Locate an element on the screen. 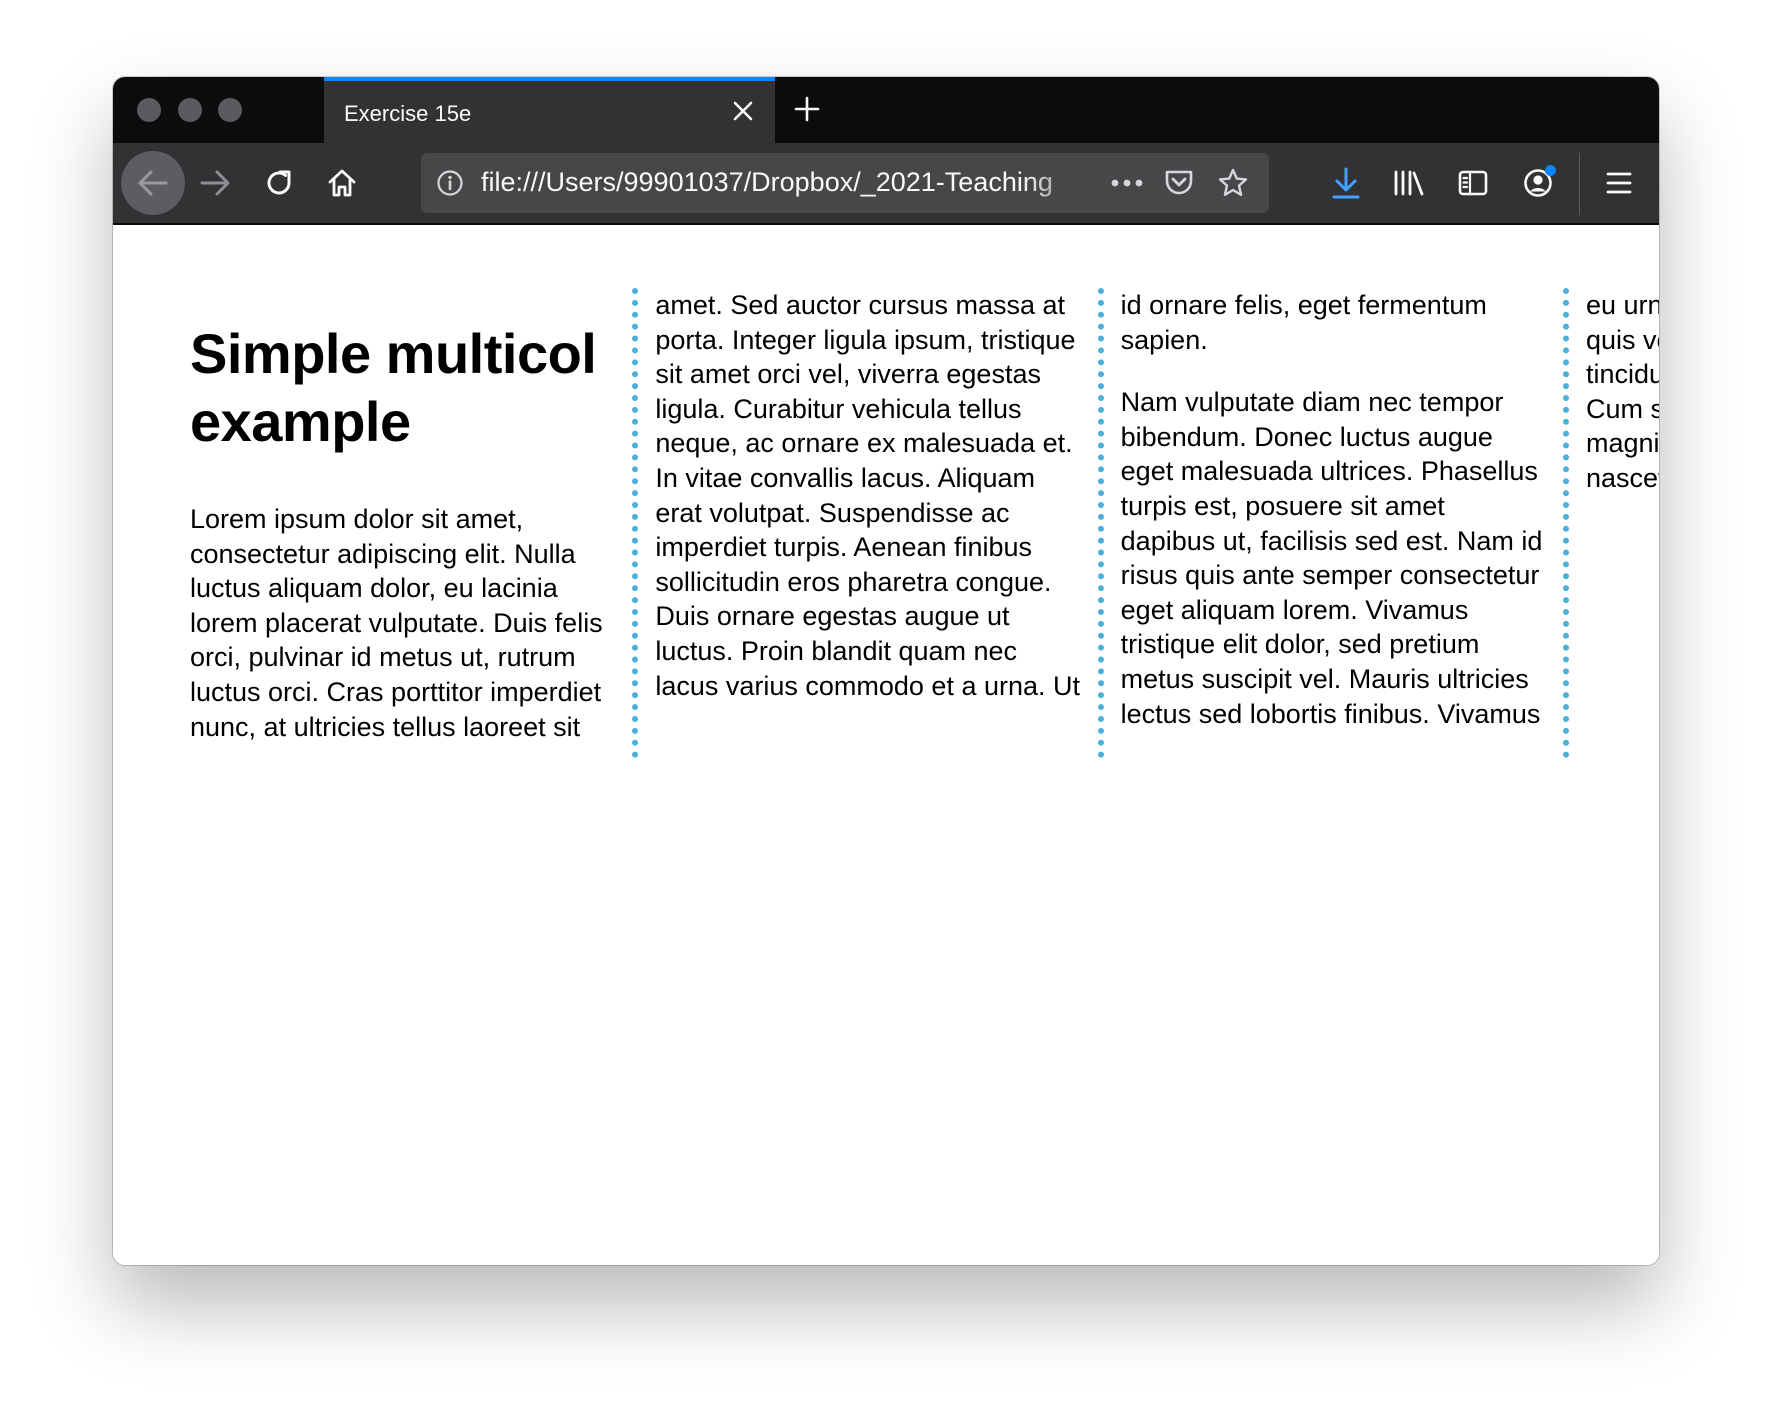  tab-title: Exercise 15e is located at coordinates (408, 113).